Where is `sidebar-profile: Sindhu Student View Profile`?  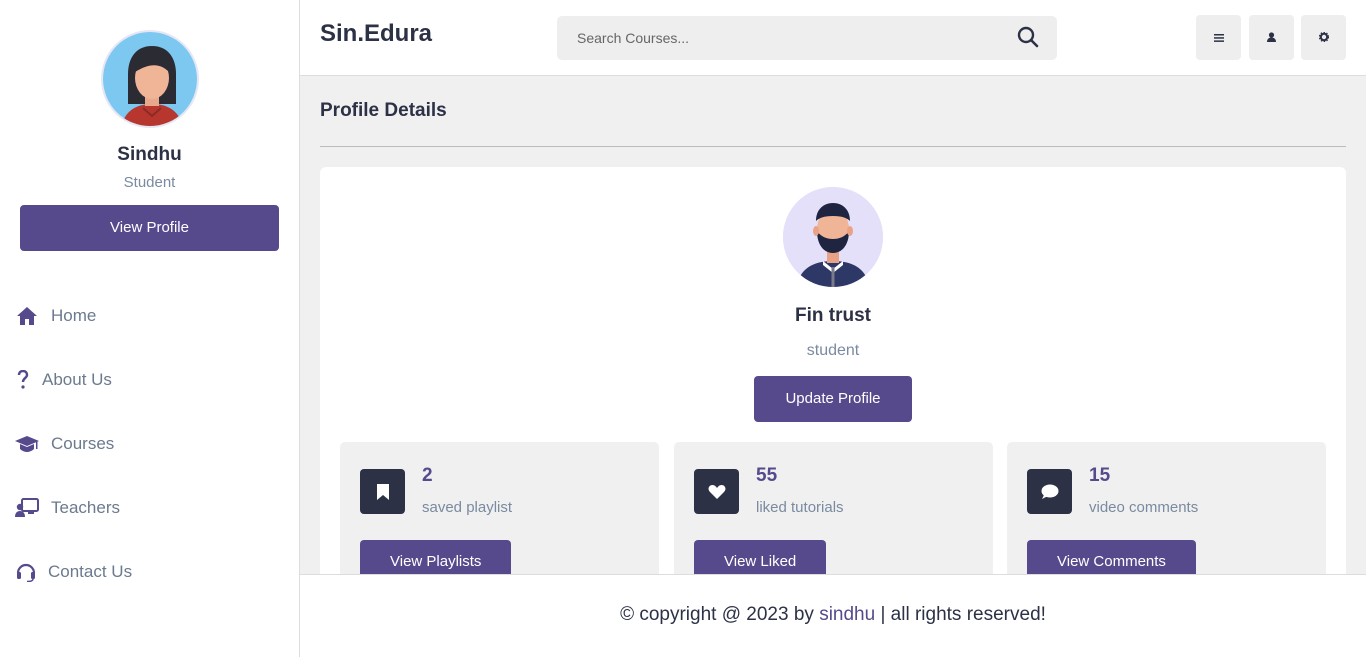 sidebar-profile: Sindhu Student View Profile is located at coordinates (149, 125).